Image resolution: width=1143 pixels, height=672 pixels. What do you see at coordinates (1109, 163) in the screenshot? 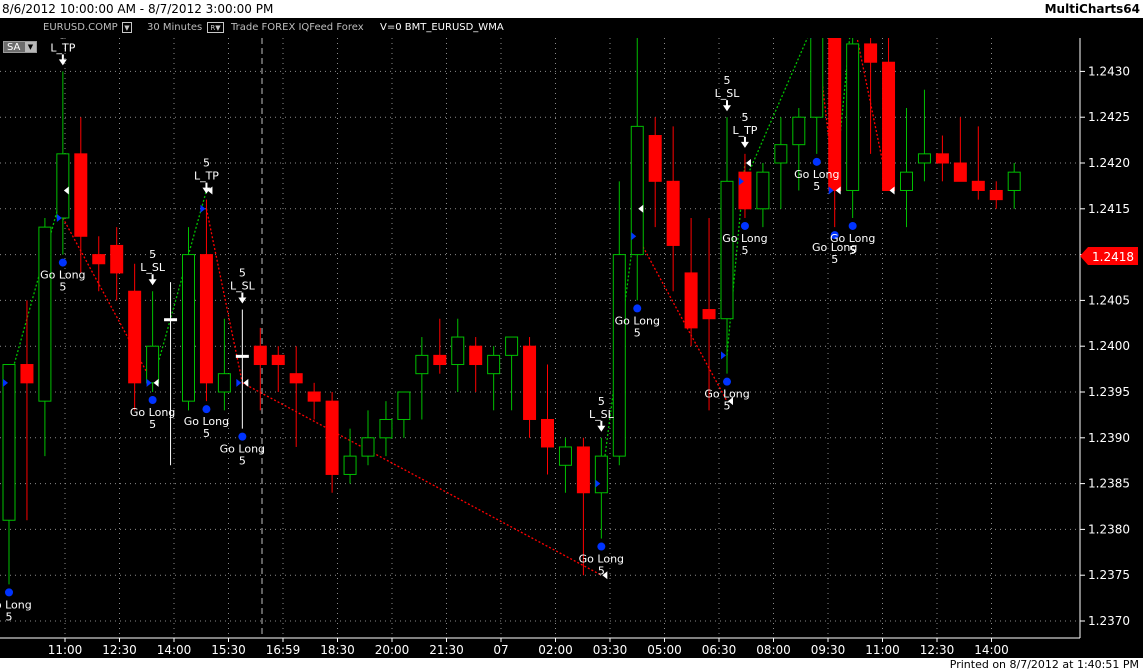
I see `y-tick-label: 1.2420` at bounding box center [1109, 163].